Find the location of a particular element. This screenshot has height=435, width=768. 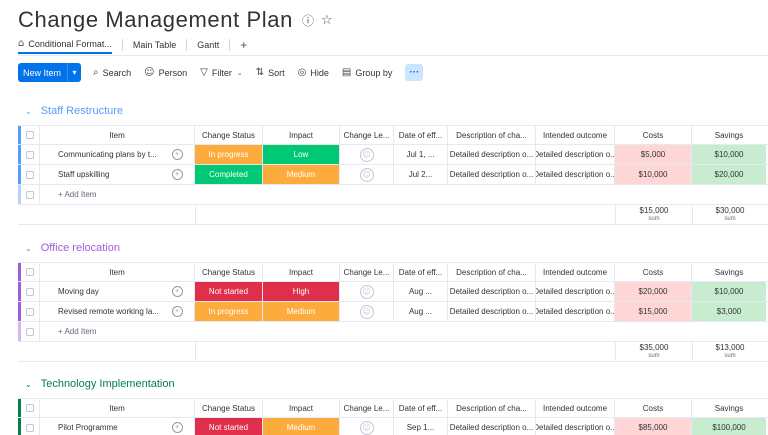

cost-cell: $10,000 is located at coordinates (653, 174).